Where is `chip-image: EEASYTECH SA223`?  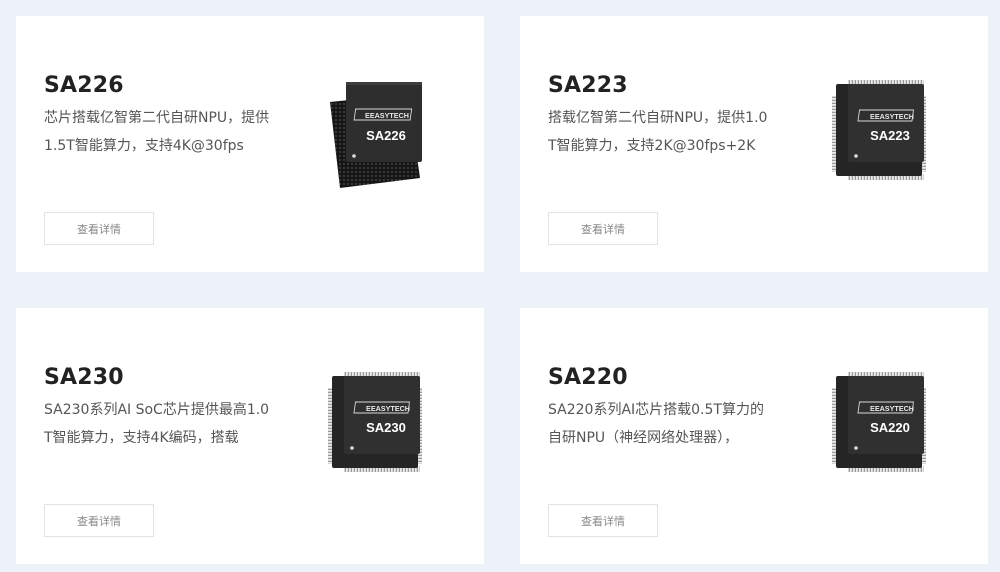
chip-image: EEASYTECH SA223 is located at coordinates (879, 130).